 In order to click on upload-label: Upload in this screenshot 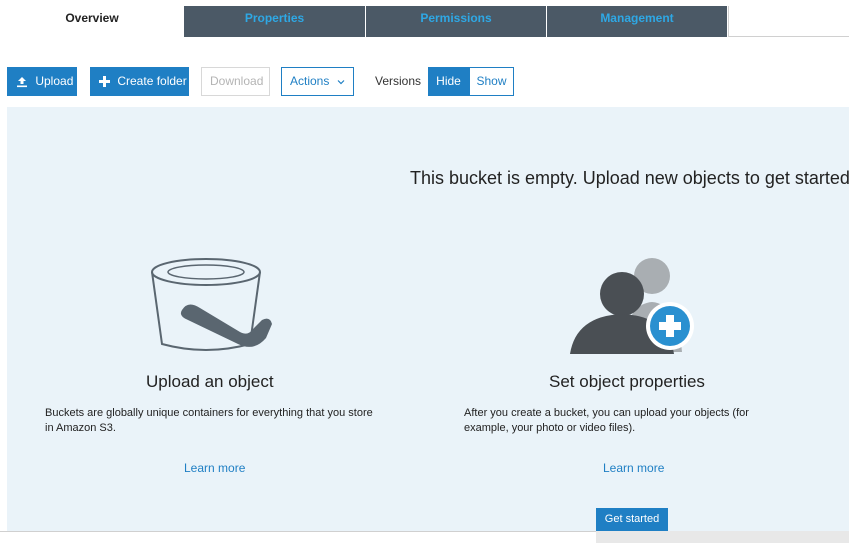, I will do `click(54, 81)`.